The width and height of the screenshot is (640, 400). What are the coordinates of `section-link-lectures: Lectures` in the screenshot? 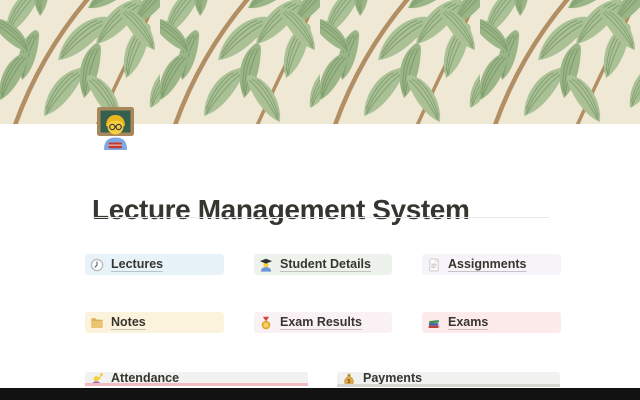 It's located at (154, 264).